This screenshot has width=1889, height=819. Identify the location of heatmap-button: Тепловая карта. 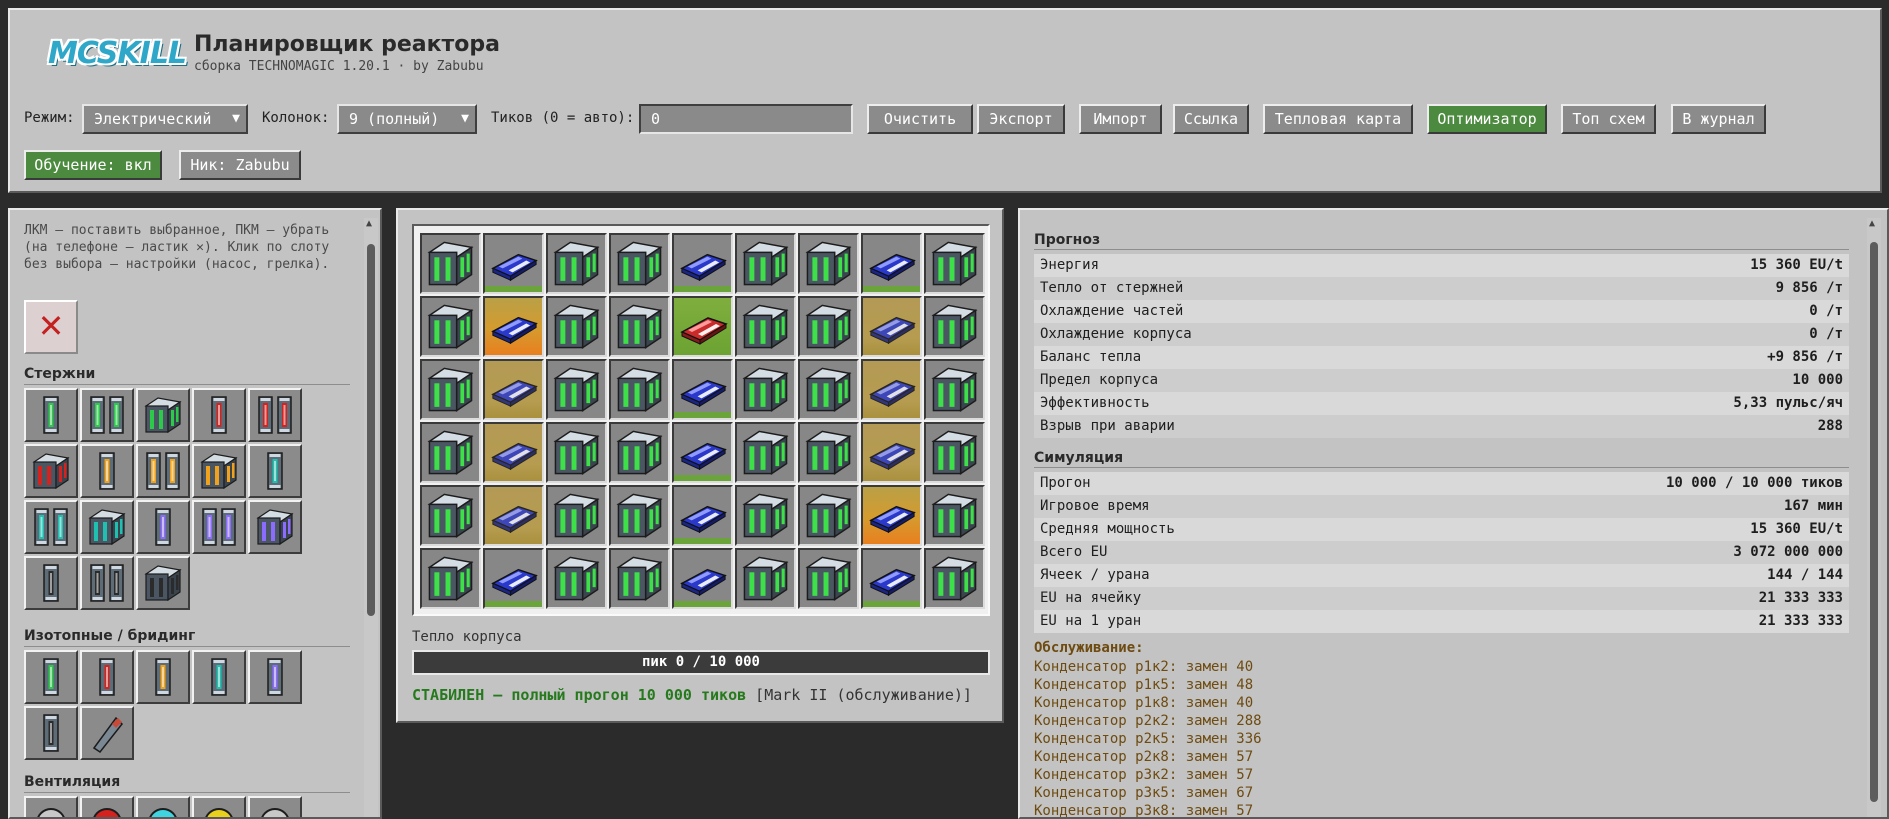
(1338, 119).